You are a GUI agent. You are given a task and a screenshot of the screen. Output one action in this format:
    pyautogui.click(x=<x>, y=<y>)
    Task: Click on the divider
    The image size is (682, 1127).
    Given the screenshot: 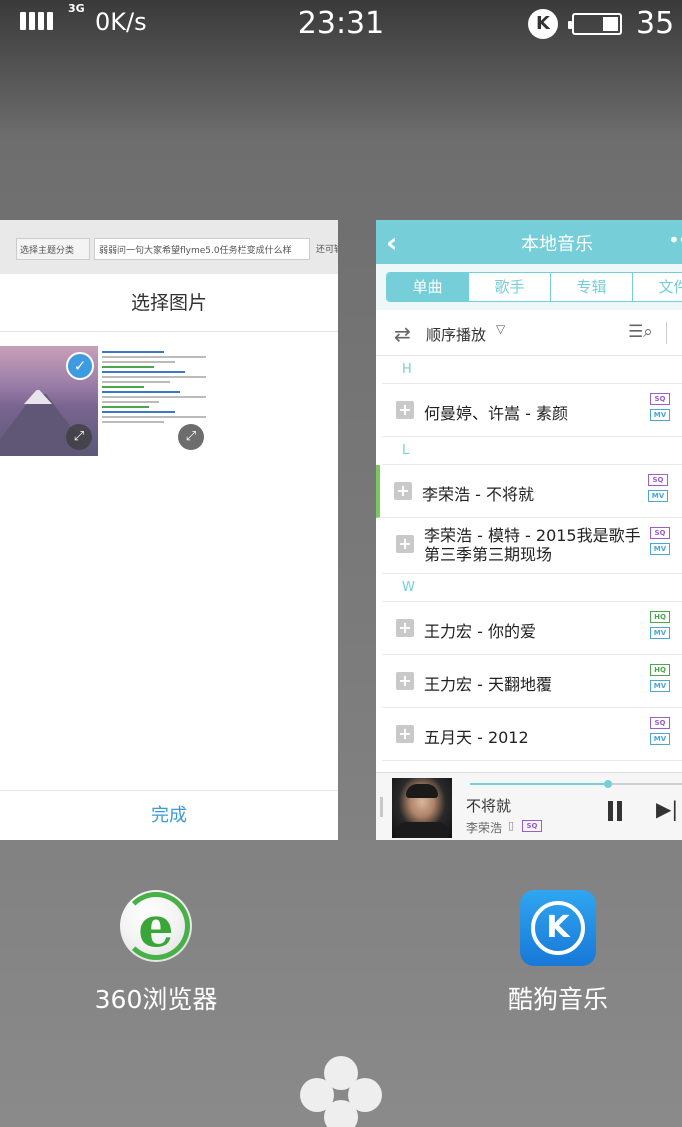 What is the action you would take?
    pyautogui.click(x=666, y=333)
    